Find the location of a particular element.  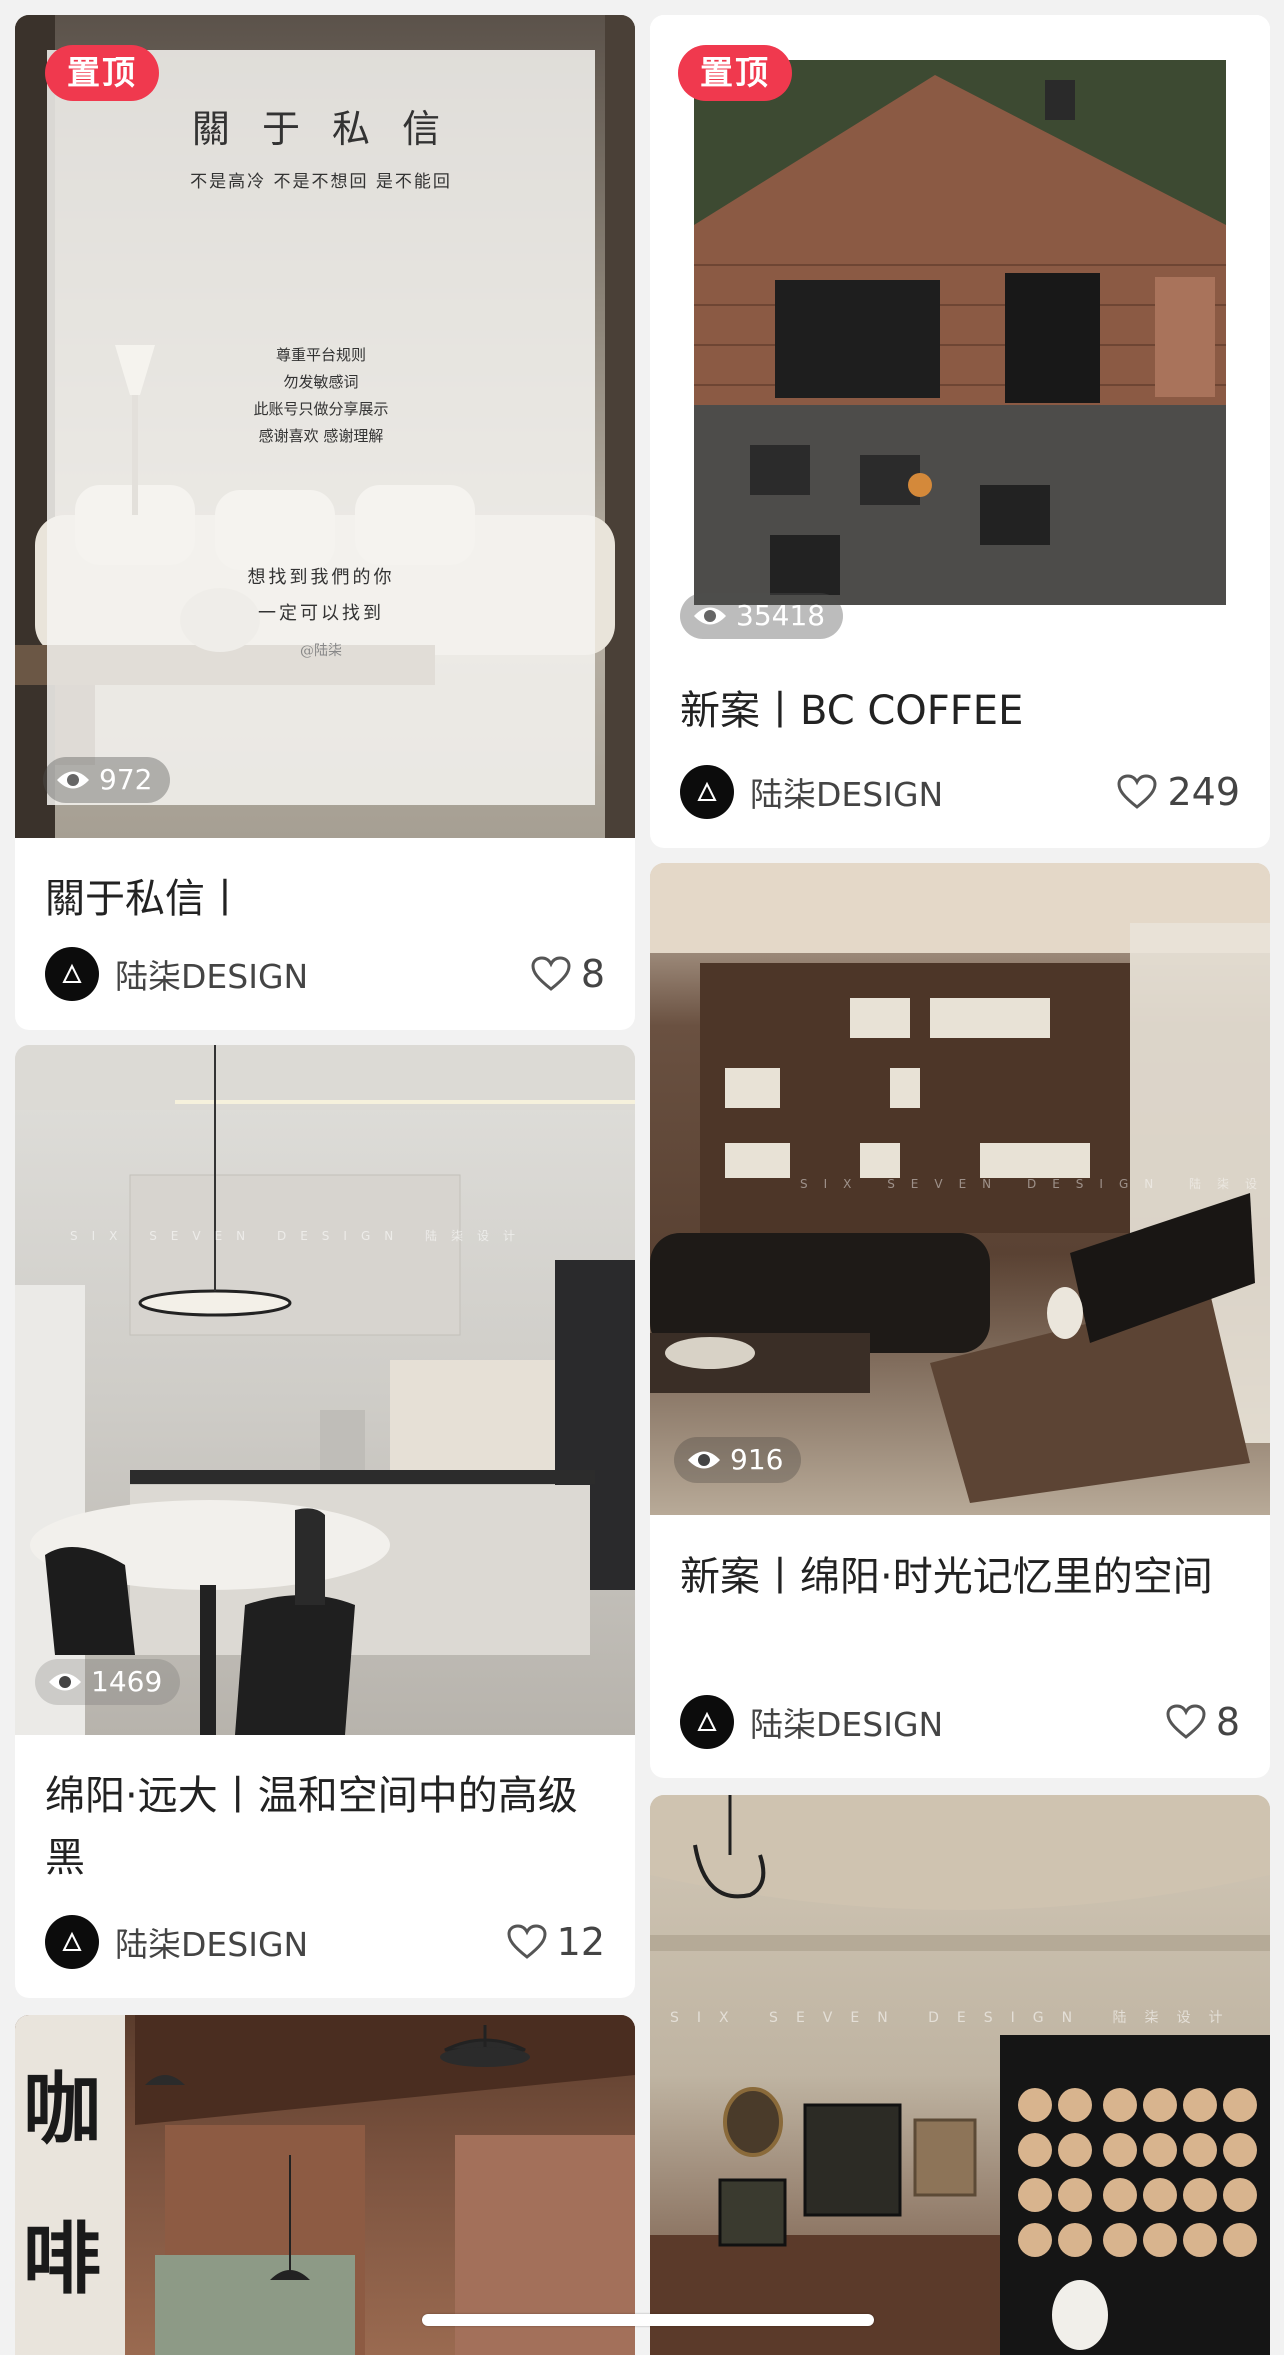

poster-closing: 想找到我們的你 一定可以找到 is located at coordinates (321, 596).